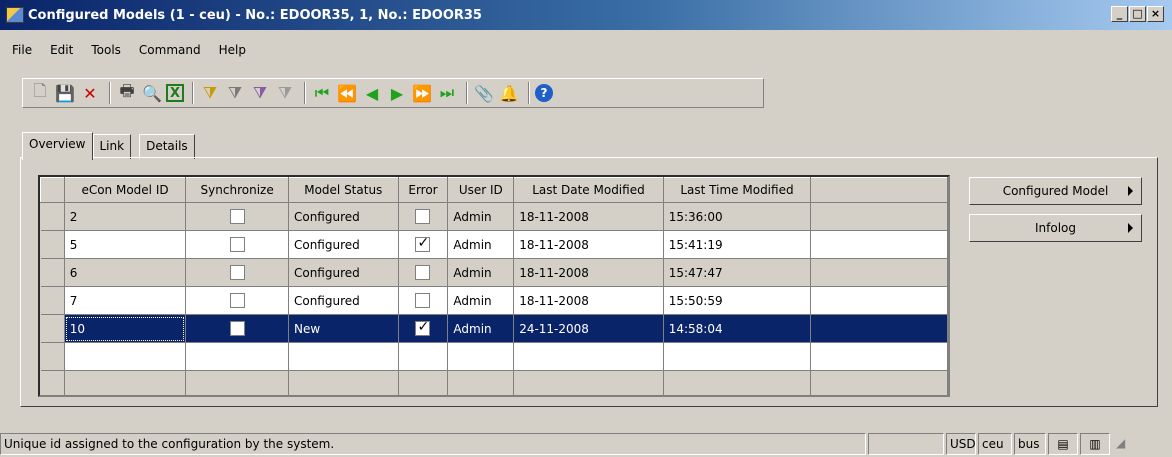 Image resolution: width=1172 pixels, height=457 pixels. What do you see at coordinates (737, 244) in the screenshot?
I see `cell-last-time-modified: 15:41:19` at bounding box center [737, 244].